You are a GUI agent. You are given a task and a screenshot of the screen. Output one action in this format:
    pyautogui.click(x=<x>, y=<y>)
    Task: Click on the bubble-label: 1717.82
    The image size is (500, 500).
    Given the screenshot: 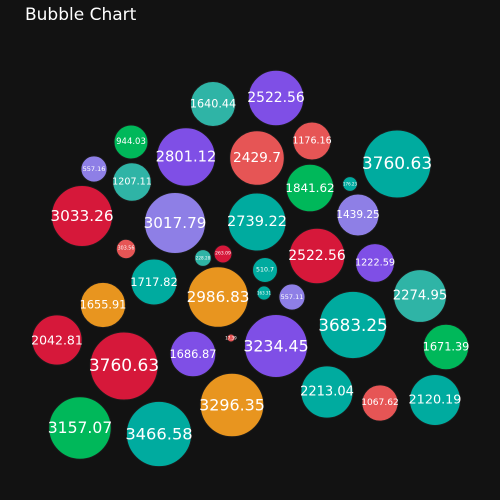 What is the action you would take?
    pyautogui.click(x=154, y=282)
    